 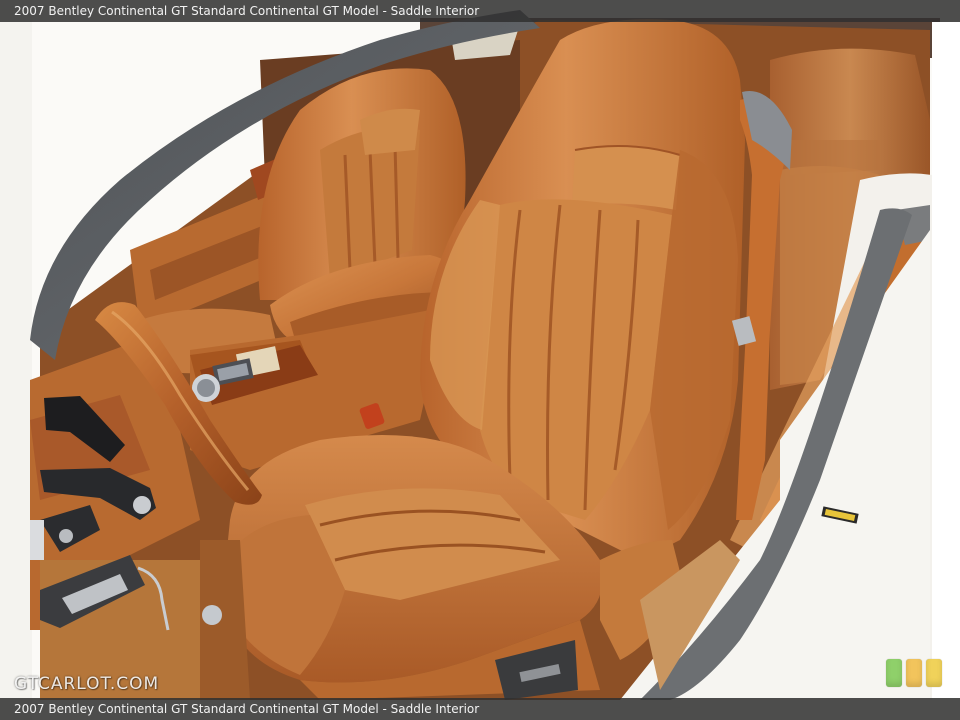 I want to click on rating-bar-orange, so click(x=914, y=673).